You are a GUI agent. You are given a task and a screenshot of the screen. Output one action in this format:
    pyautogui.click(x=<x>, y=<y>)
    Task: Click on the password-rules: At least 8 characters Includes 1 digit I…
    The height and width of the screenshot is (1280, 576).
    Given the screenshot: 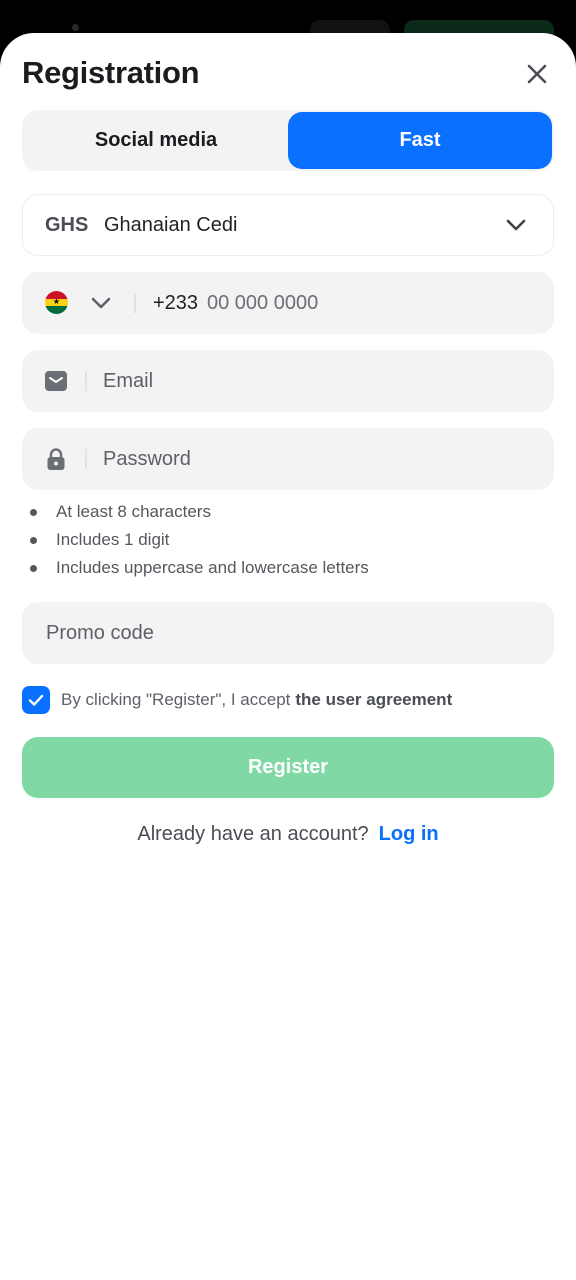 What is the action you would take?
    pyautogui.click(x=199, y=543)
    